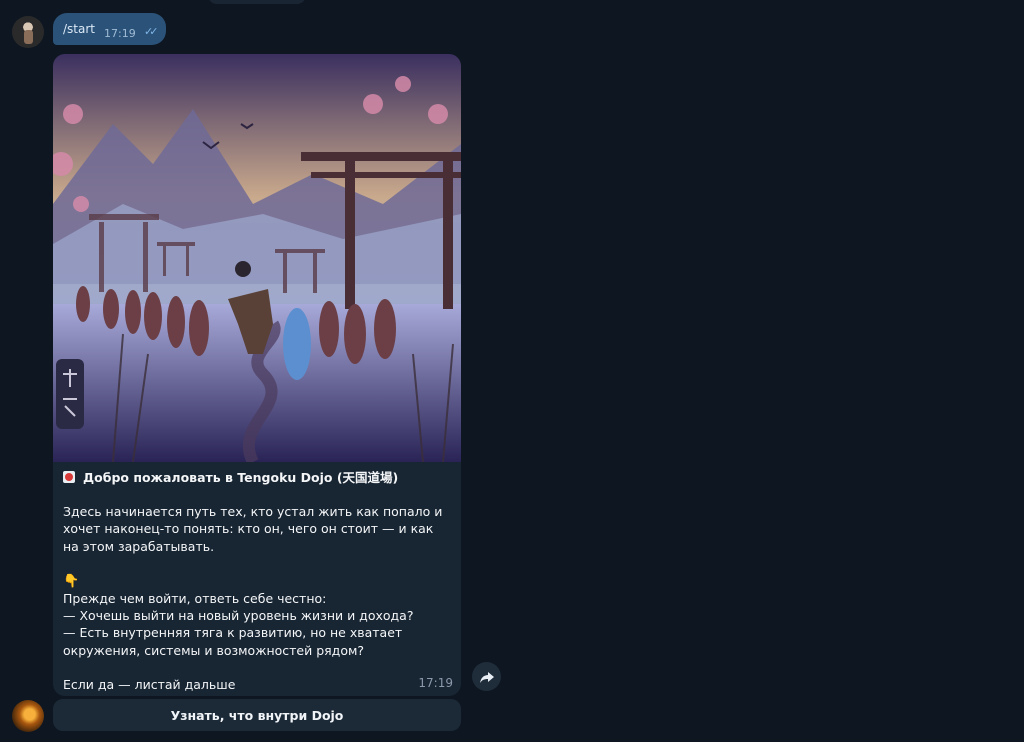 The width and height of the screenshot is (1024, 742). I want to click on pointing-down-hand-icon: 👇, so click(71, 581).